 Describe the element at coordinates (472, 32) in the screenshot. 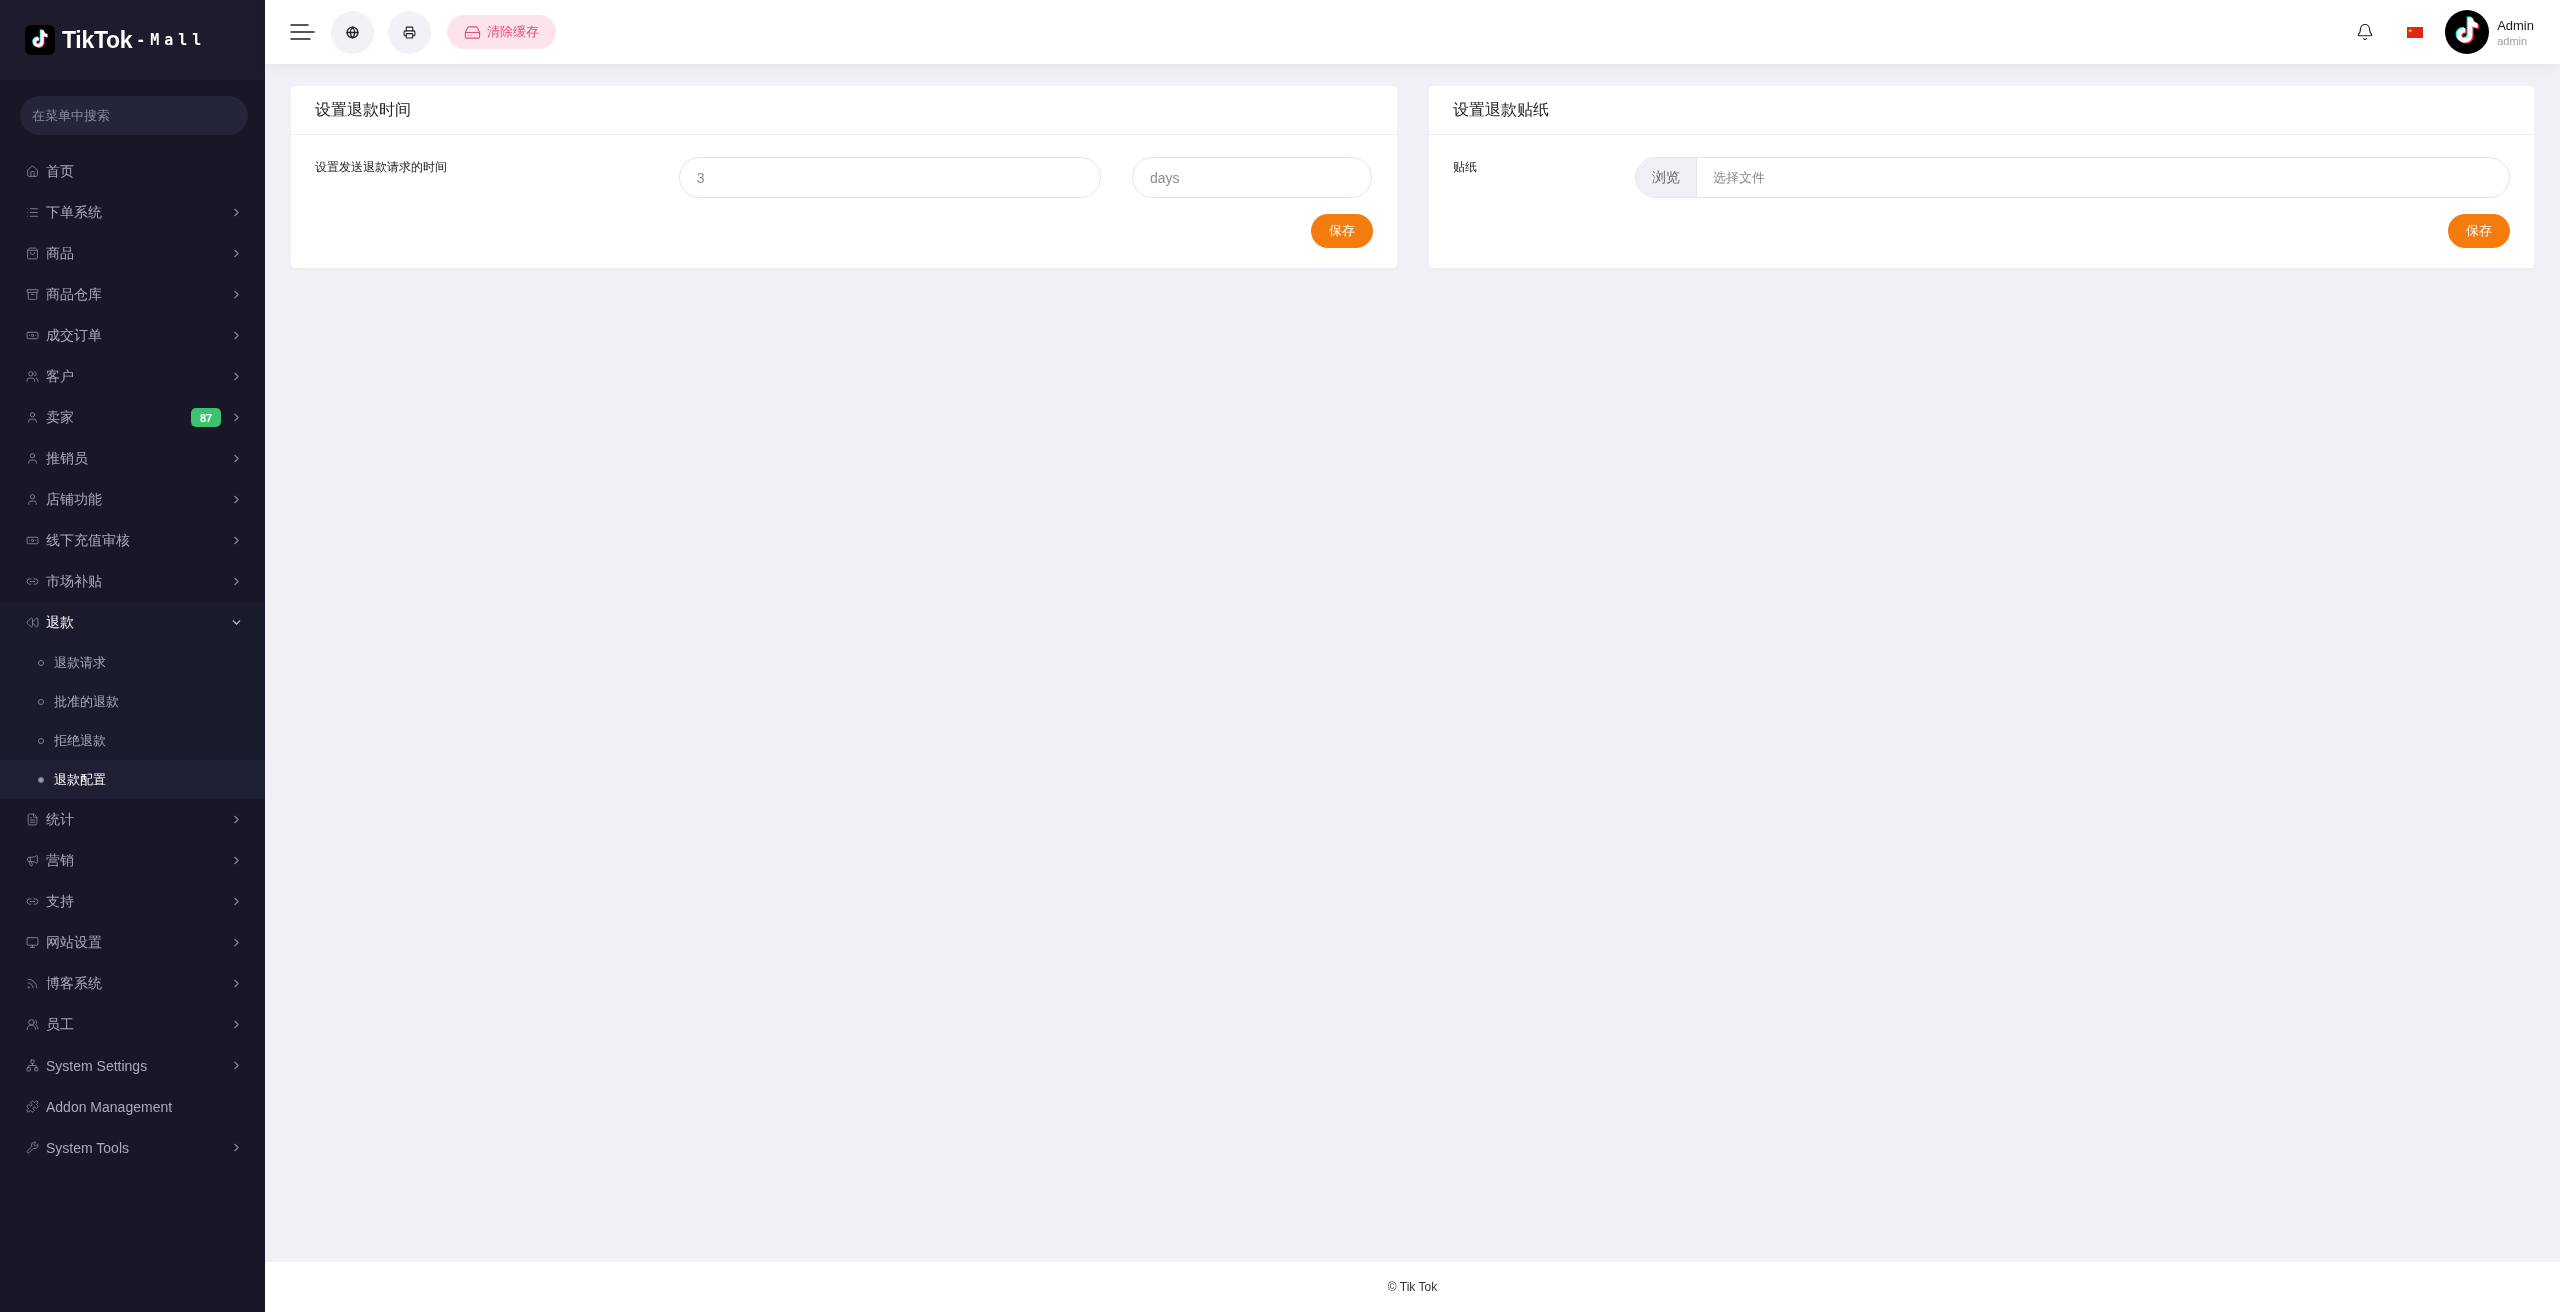

I see `hard-drive-icon` at that location.